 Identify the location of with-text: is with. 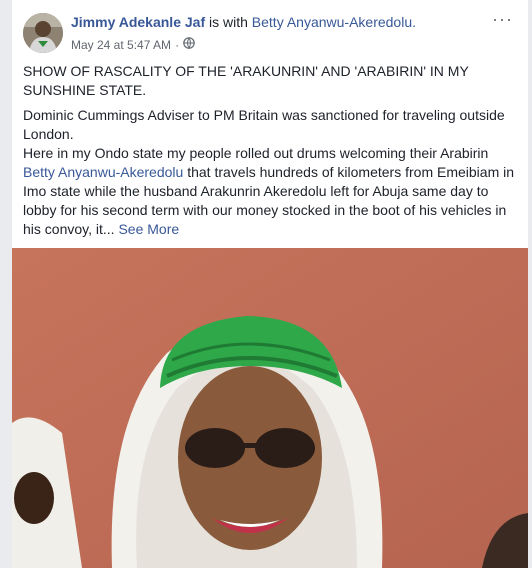
(228, 22).